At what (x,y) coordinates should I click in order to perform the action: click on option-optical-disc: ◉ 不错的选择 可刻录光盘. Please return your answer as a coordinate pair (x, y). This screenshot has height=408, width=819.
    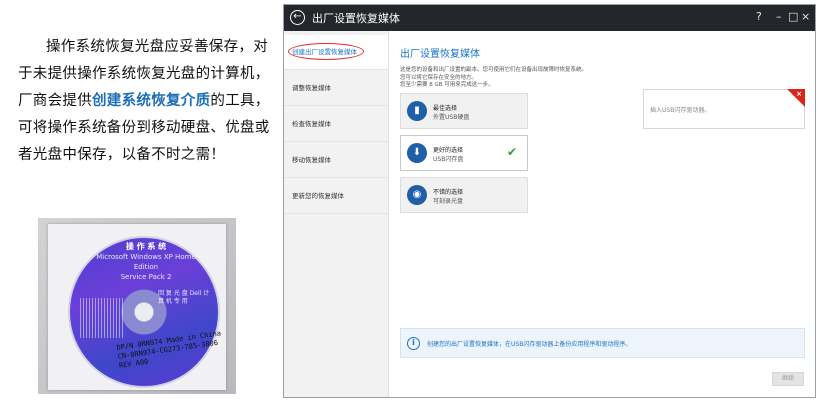
    Looking at the image, I should click on (464, 195).